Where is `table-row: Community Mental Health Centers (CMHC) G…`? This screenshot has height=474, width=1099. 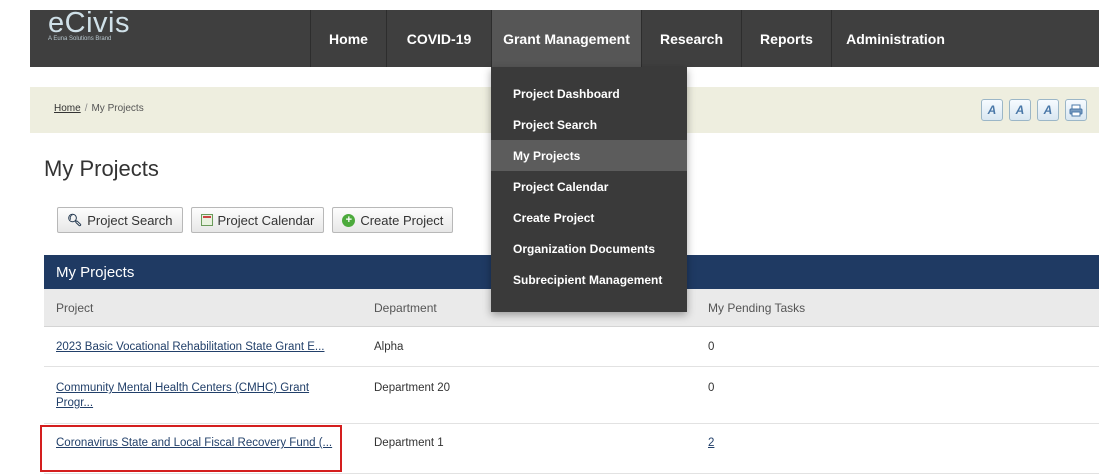
table-row: Community Mental Health Centers (CMHC) G… is located at coordinates (571, 395).